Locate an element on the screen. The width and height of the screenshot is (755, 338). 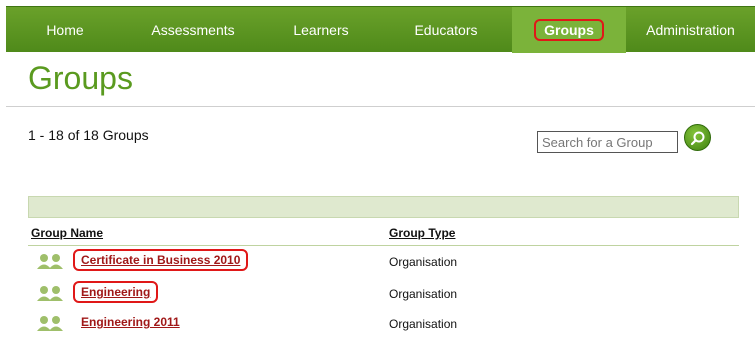
nav-educators-label: Educators is located at coordinates (446, 30).